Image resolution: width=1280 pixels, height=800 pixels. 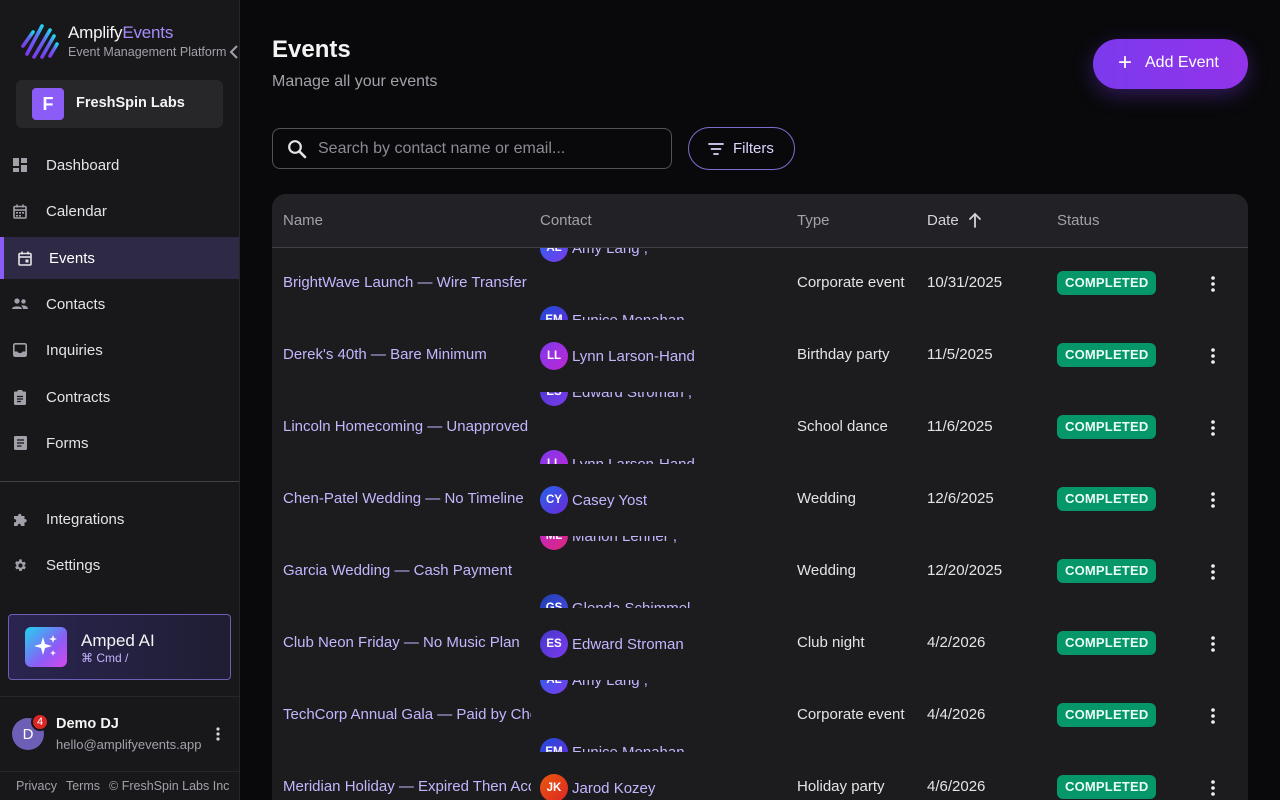 What do you see at coordinates (610, 252) in the screenshot?
I see `contact-name: Amy Lang ,` at bounding box center [610, 252].